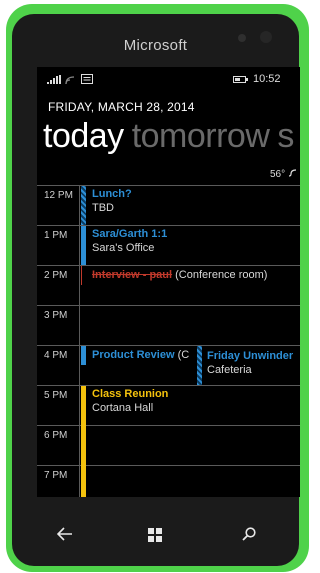 Image resolution: width=320 pixels, height=573 pixels. Describe the element at coordinates (267, 79) in the screenshot. I see `status-time: 10:52` at that location.